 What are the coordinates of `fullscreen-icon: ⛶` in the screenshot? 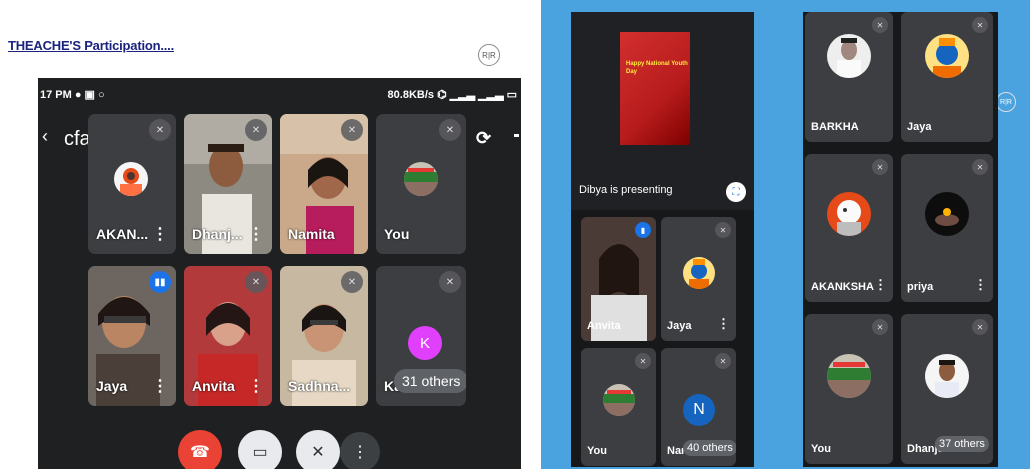 It's located at (736, 192).